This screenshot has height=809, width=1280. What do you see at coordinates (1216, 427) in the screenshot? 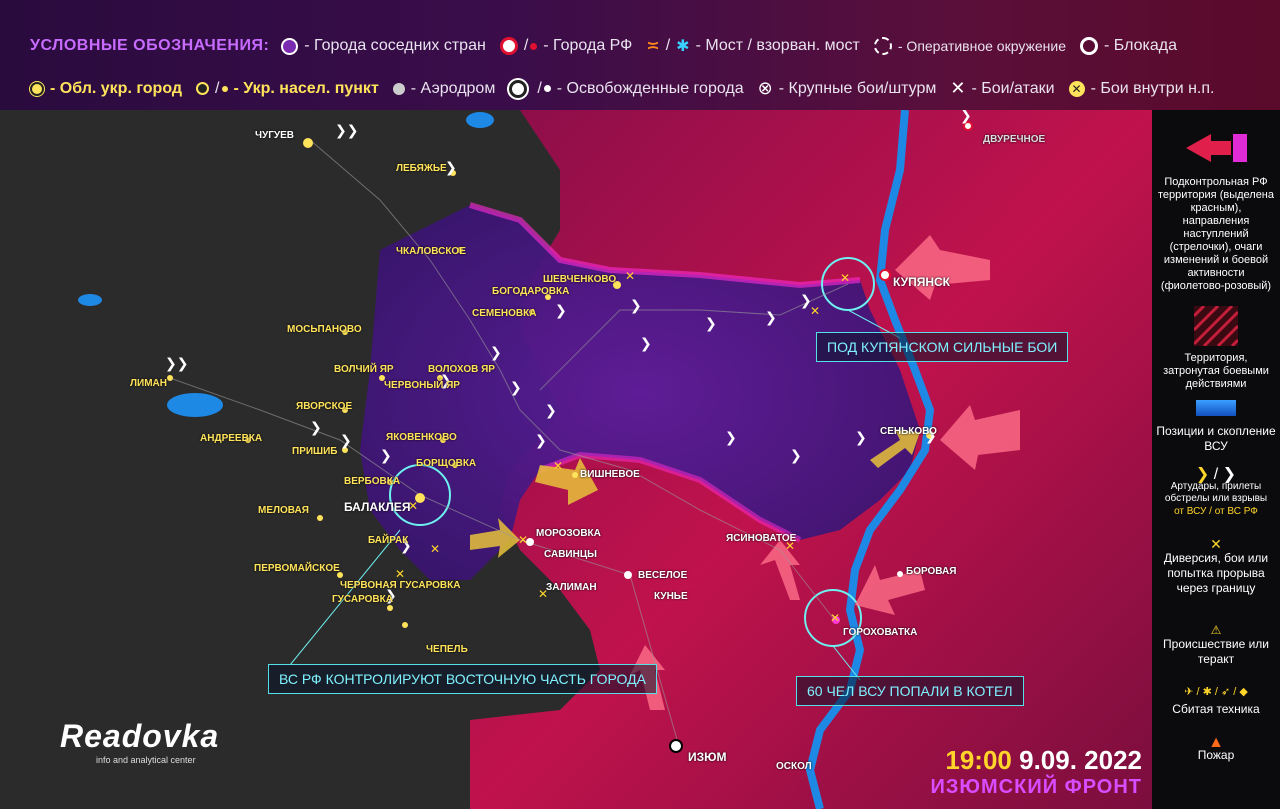
I see `sidebar-afu-positions: Позиции и скопление ВСУ` at bounding box center [1216, 427].